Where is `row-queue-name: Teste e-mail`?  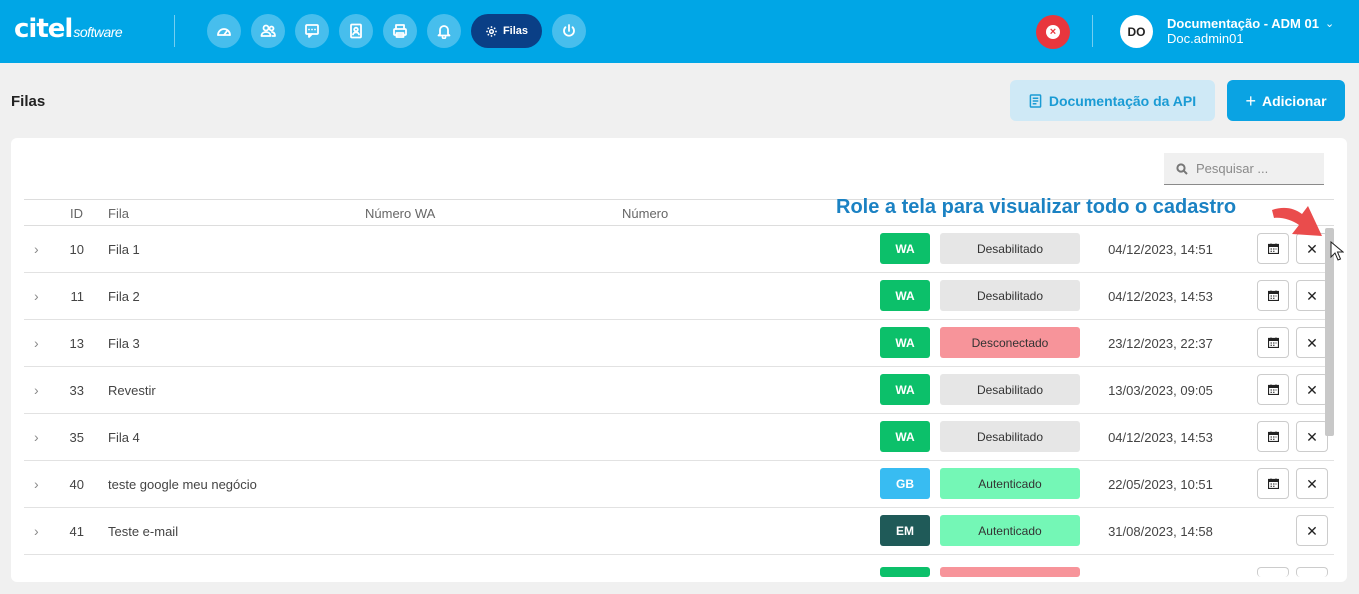 row-queue-name: Teste e-mail is located at coordinates (143, 531).